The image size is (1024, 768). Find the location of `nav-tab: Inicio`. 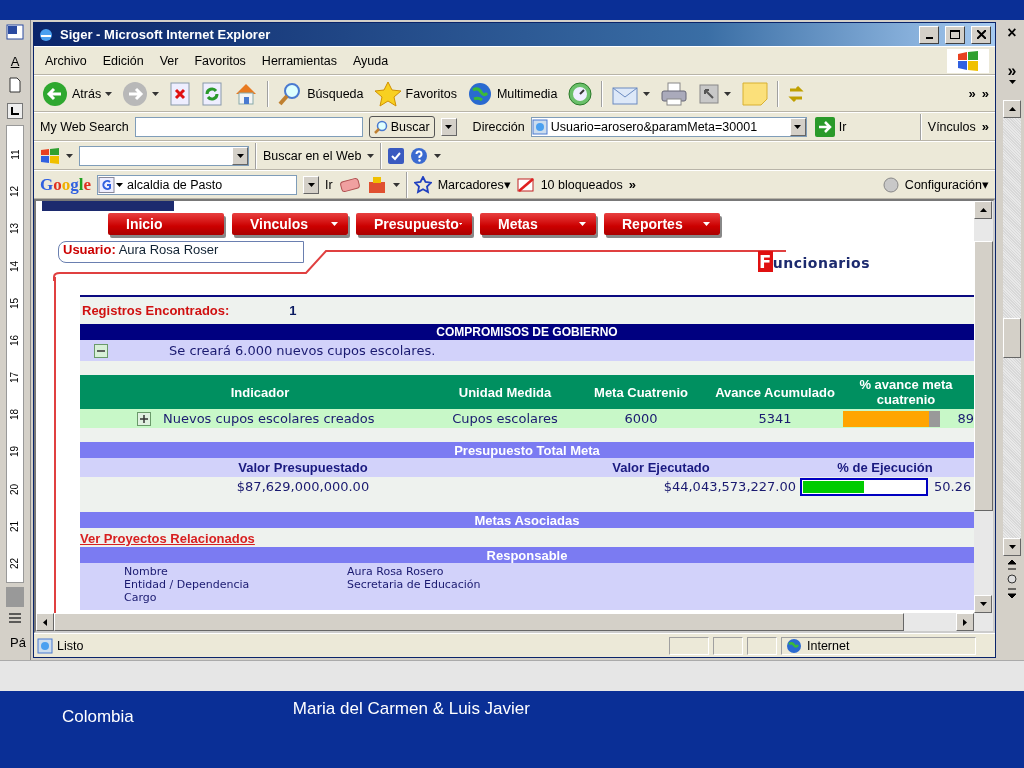

nav-tab: Inicio is located at coordinates (166, 224).